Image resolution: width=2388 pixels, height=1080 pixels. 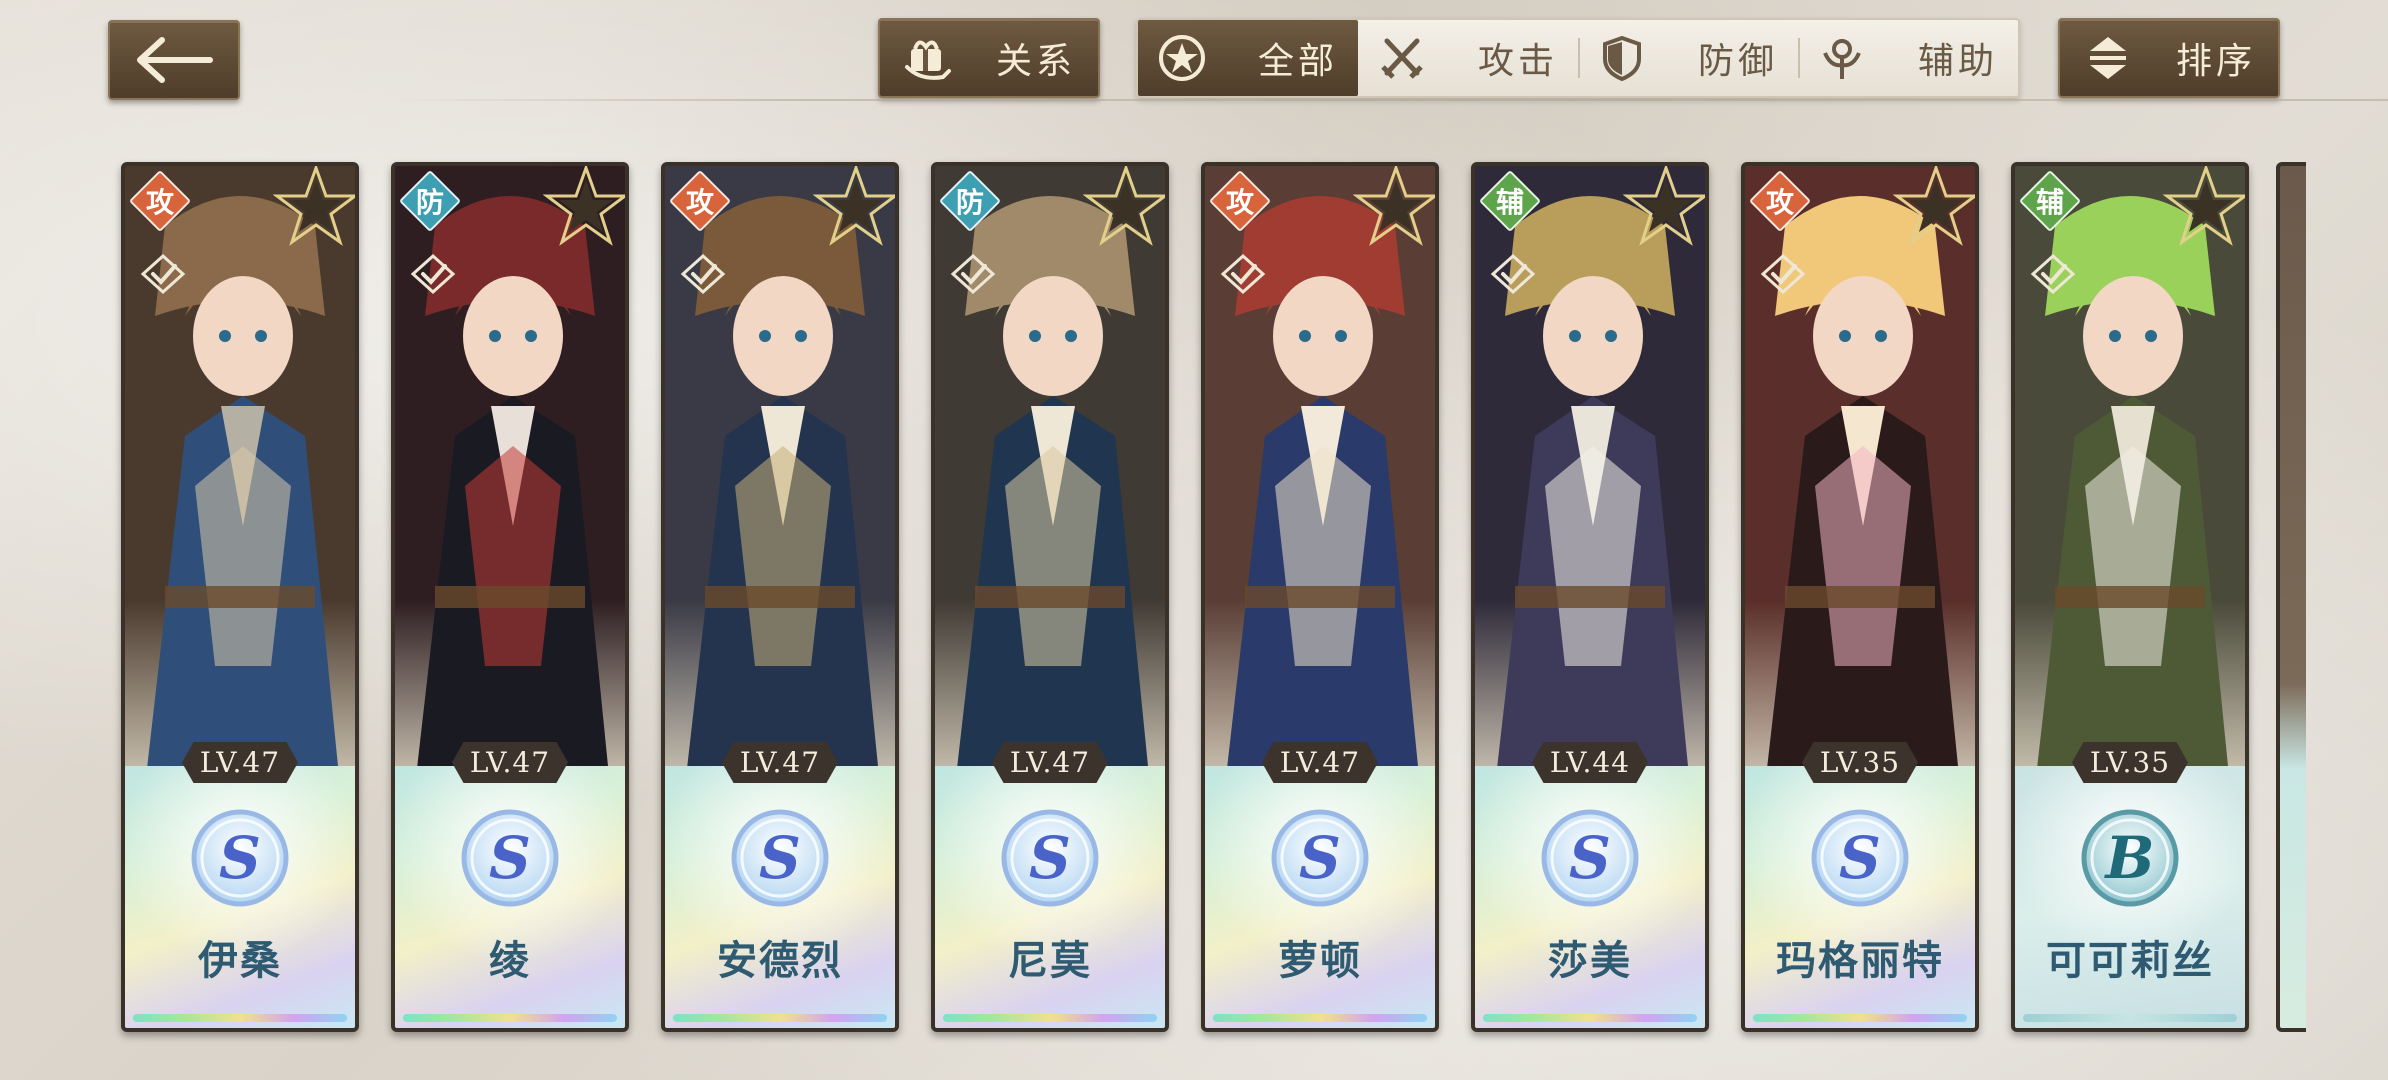 I want to click on character-card: 辅 LV.35 B 可可莉丝, so click(x=2130, y=597).